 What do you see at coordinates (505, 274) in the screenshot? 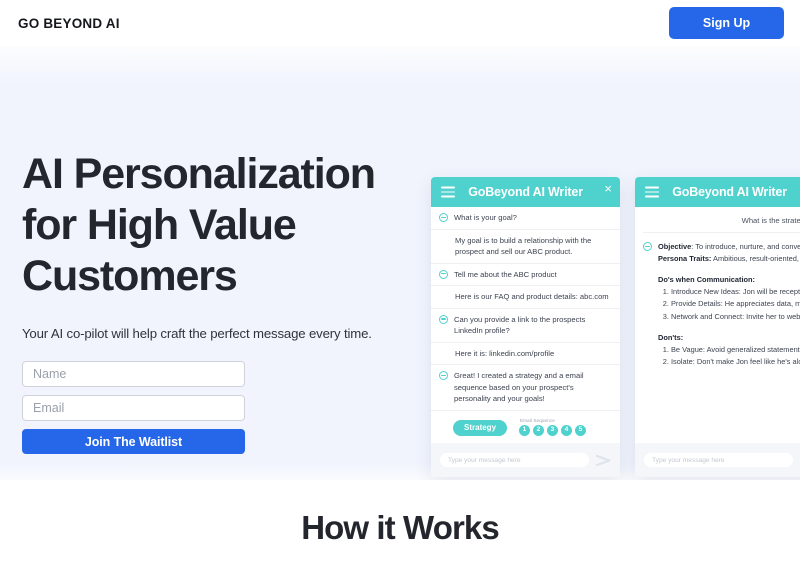
I see `chat-message-text: Tell me about the ABC product` at bounding box center [505, 274].